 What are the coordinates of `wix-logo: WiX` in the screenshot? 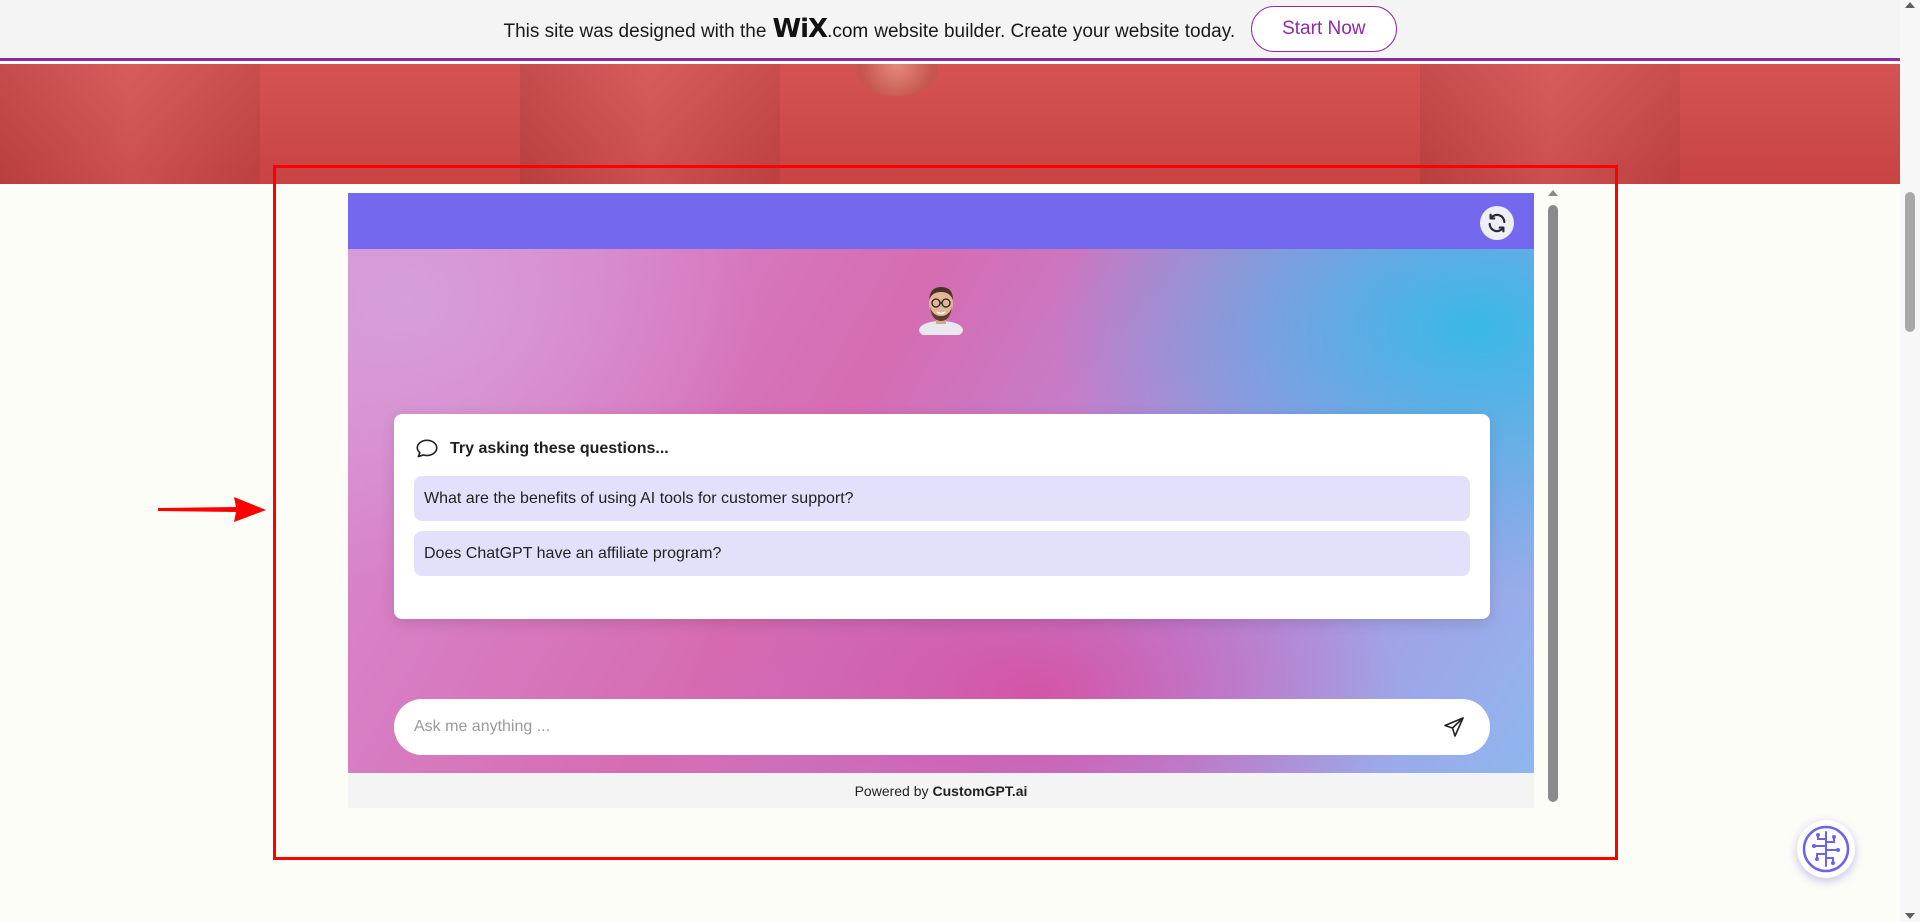 It's located at (800, 29).